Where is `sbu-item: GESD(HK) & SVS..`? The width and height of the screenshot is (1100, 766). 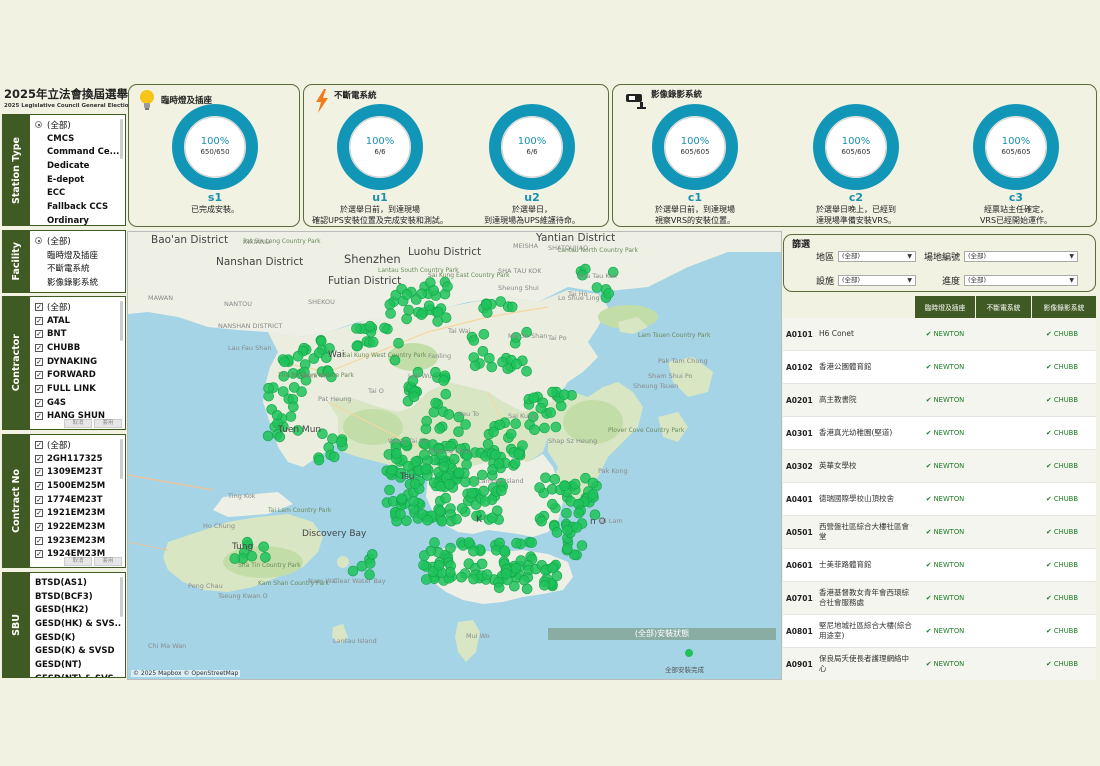
sbu-item: GESD(HK) & SVS.. is located at coordinates (80, 624).